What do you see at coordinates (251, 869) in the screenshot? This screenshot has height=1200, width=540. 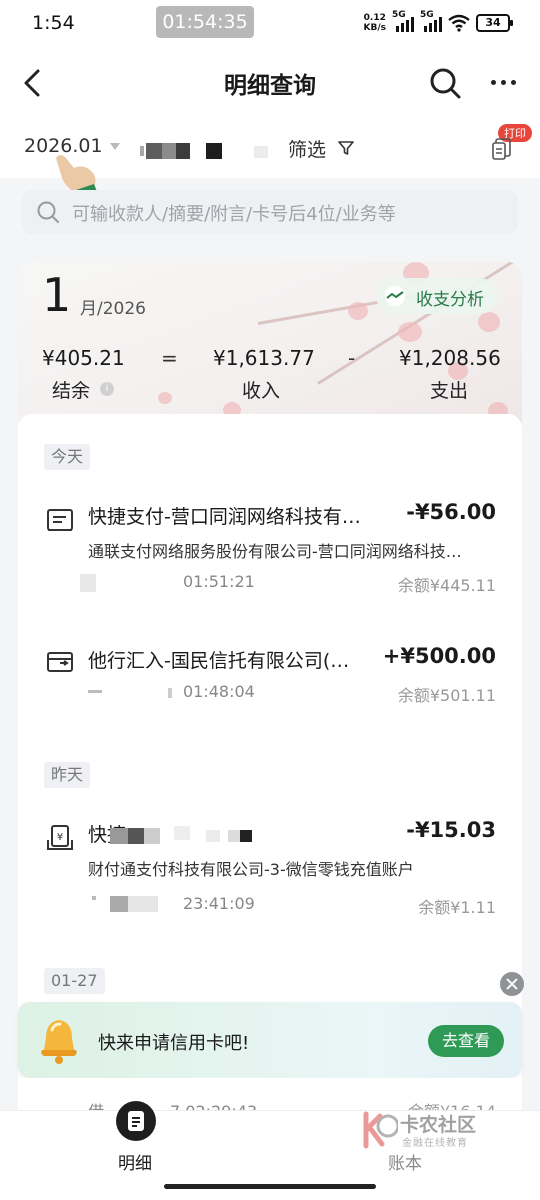 I see `transaction-desc: 财付通支付科技有限公司-3-微信零钱充值账户` at bounding box center [251, 869].